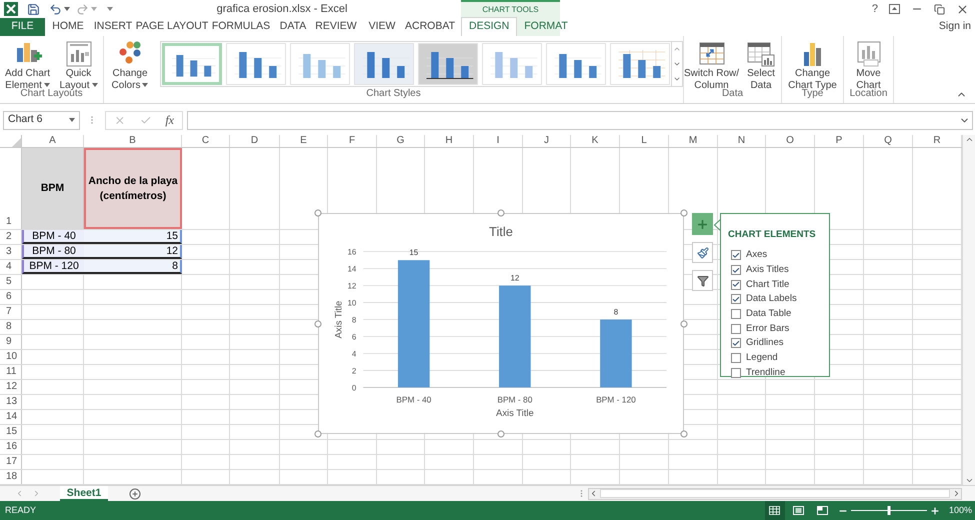  I want to click on row-header: 6, so click(11, 297).